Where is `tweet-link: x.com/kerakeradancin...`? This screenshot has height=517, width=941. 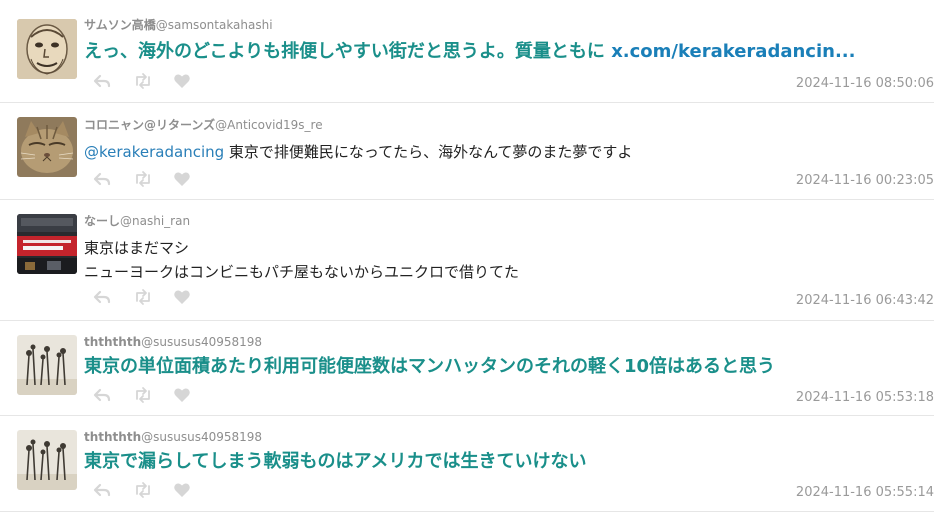 tweet-link: x.com/kerakeradancin... is located at coordinates (733, 51).